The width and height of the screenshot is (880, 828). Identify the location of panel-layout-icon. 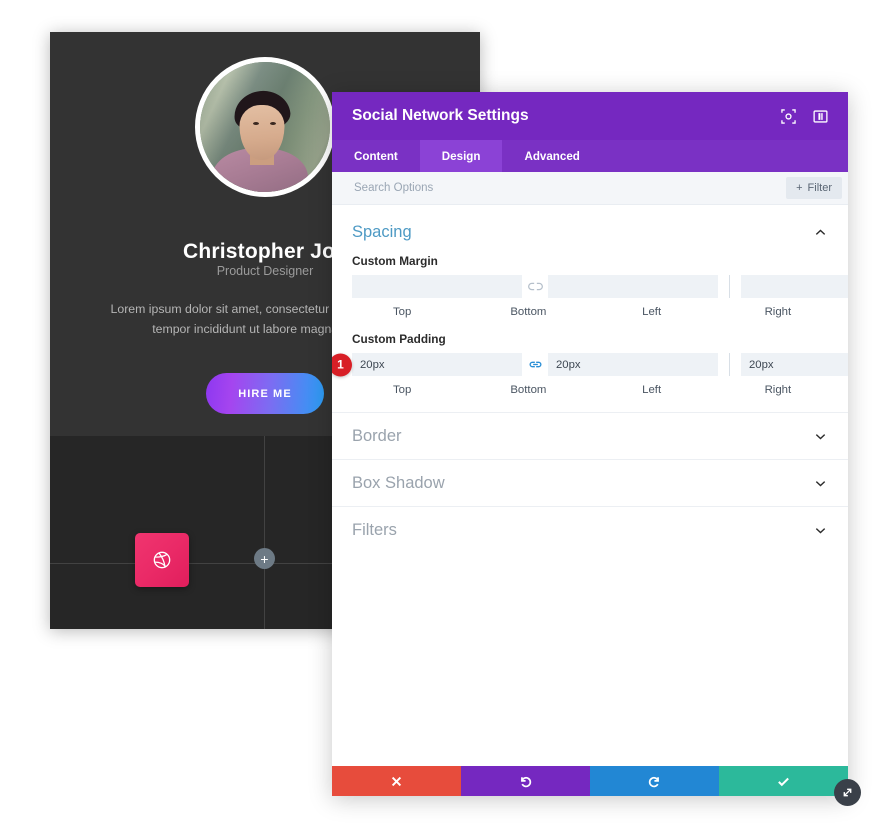
(820, 116).